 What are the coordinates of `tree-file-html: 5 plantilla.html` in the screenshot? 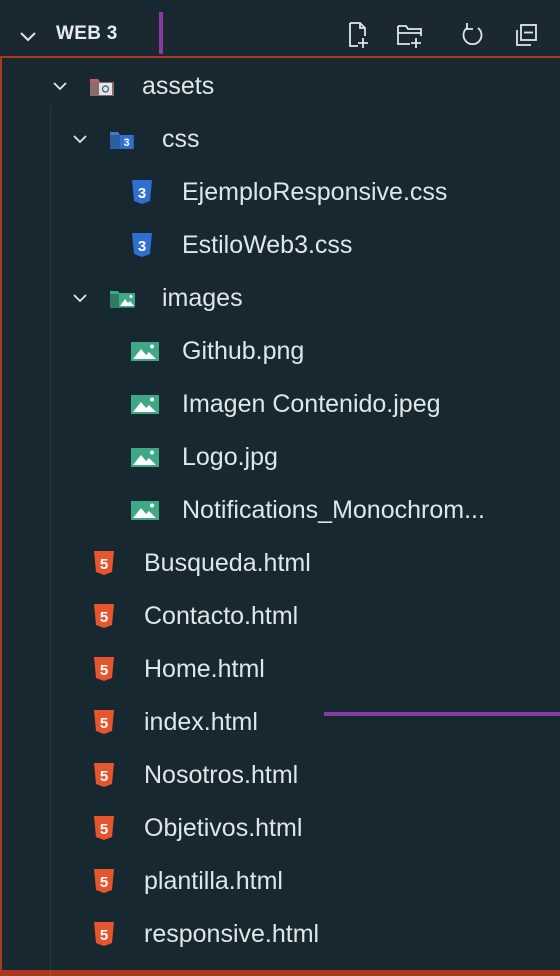 It's located at (281, 881).